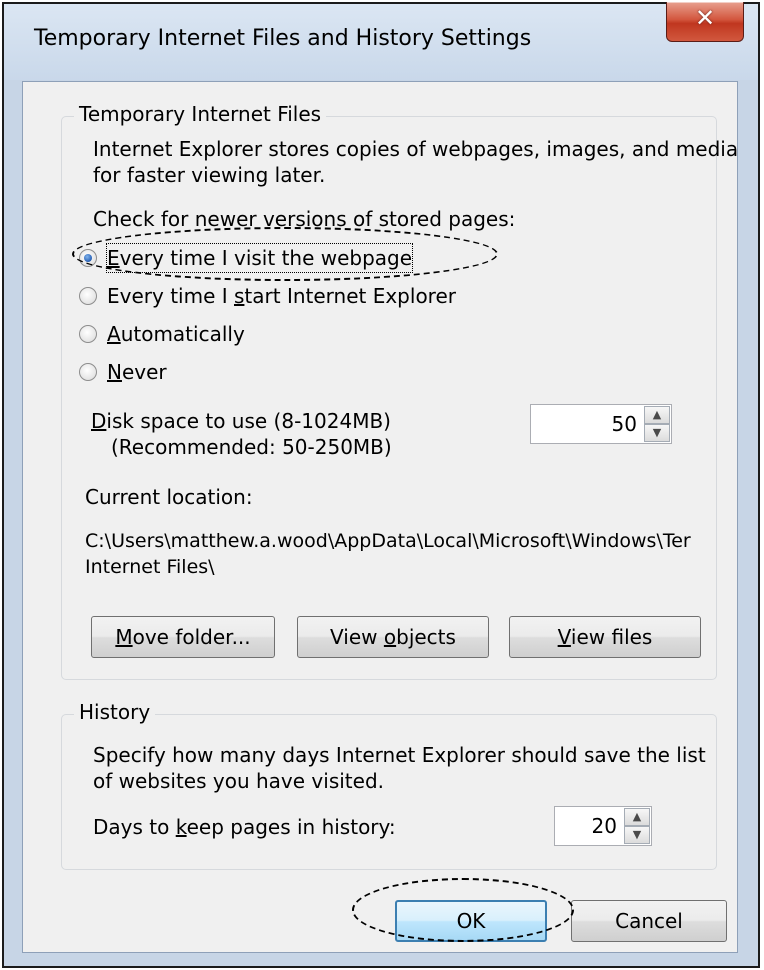 This screenshot has height=970, width=764. Describe the element at coordinates (605, 637) in the screenshot. I see `view-files-button: View files` at that location.